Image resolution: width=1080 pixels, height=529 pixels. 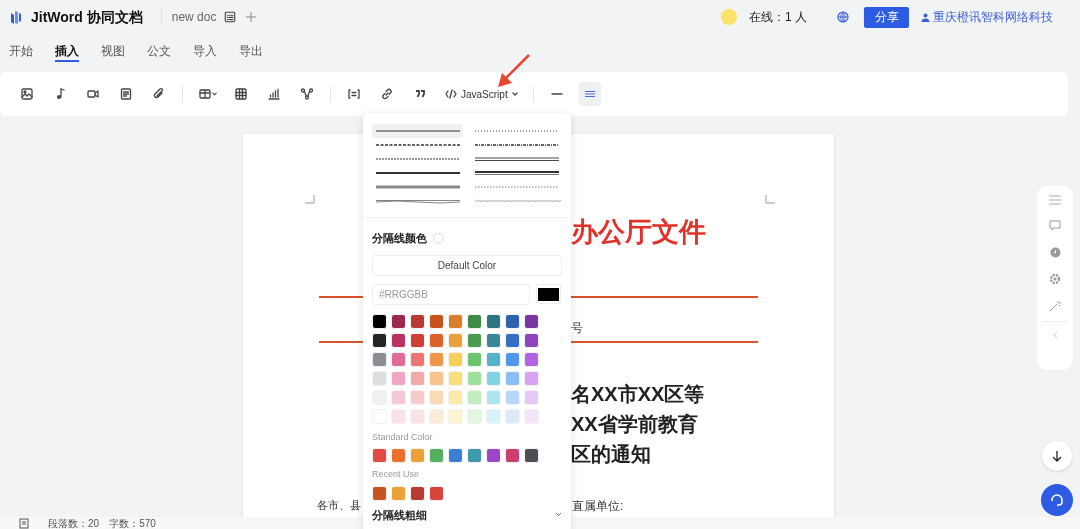 I want to click on headset-icon, so click(x=1057, y=500).